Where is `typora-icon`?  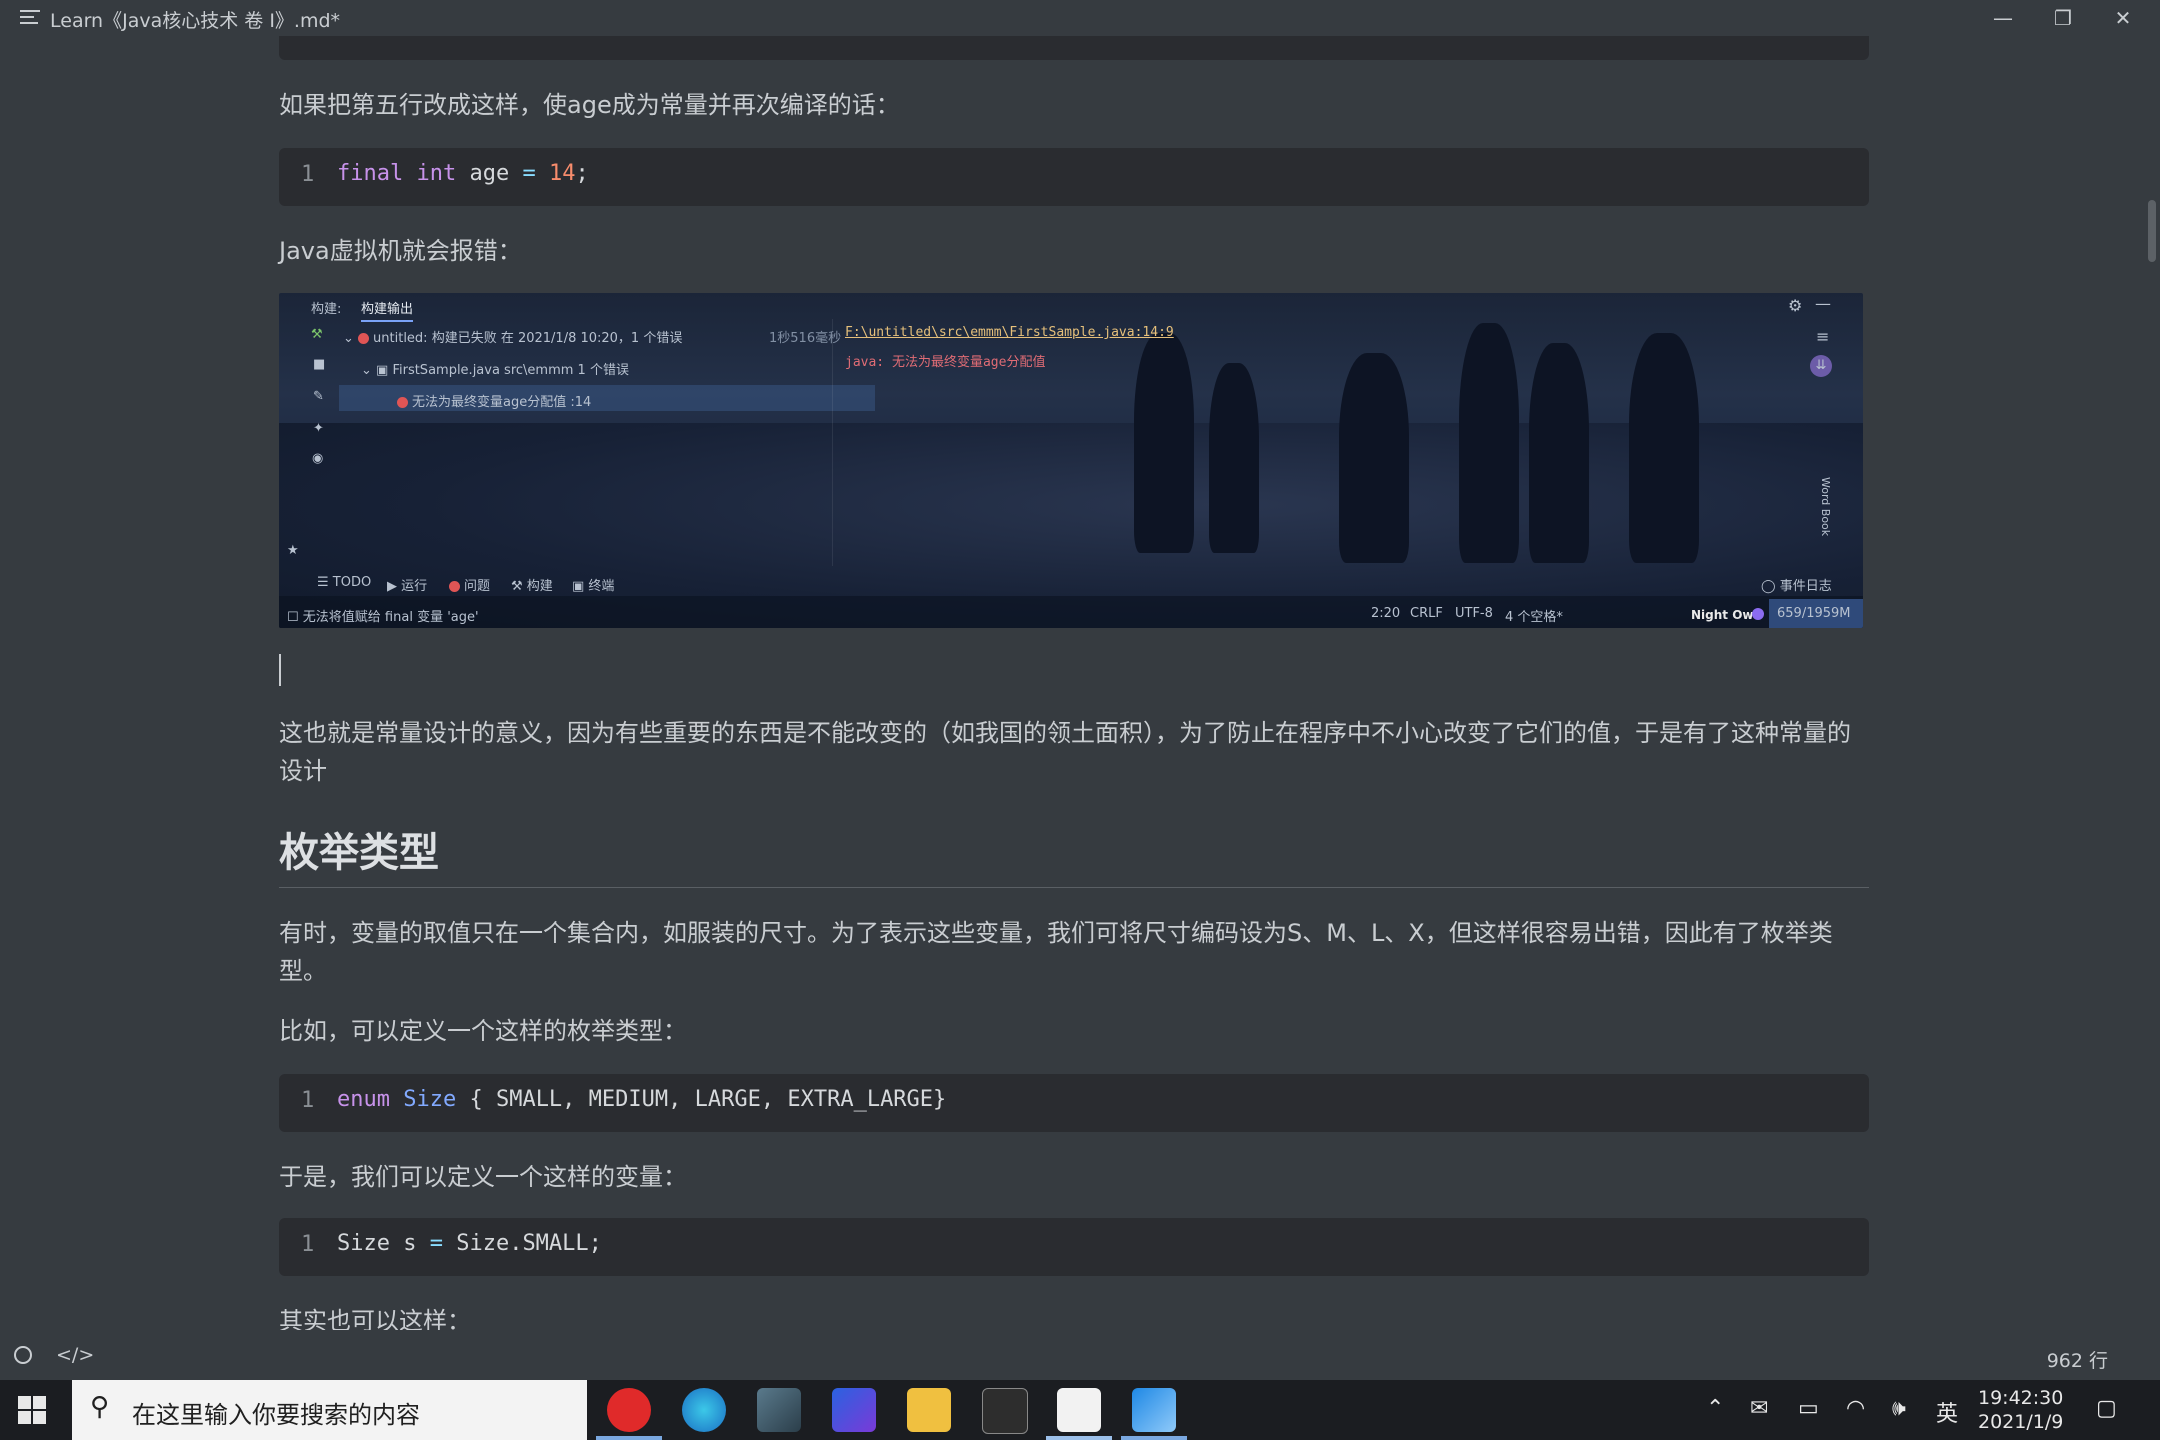
typora-icon is located at coordinates (1079, 1410).